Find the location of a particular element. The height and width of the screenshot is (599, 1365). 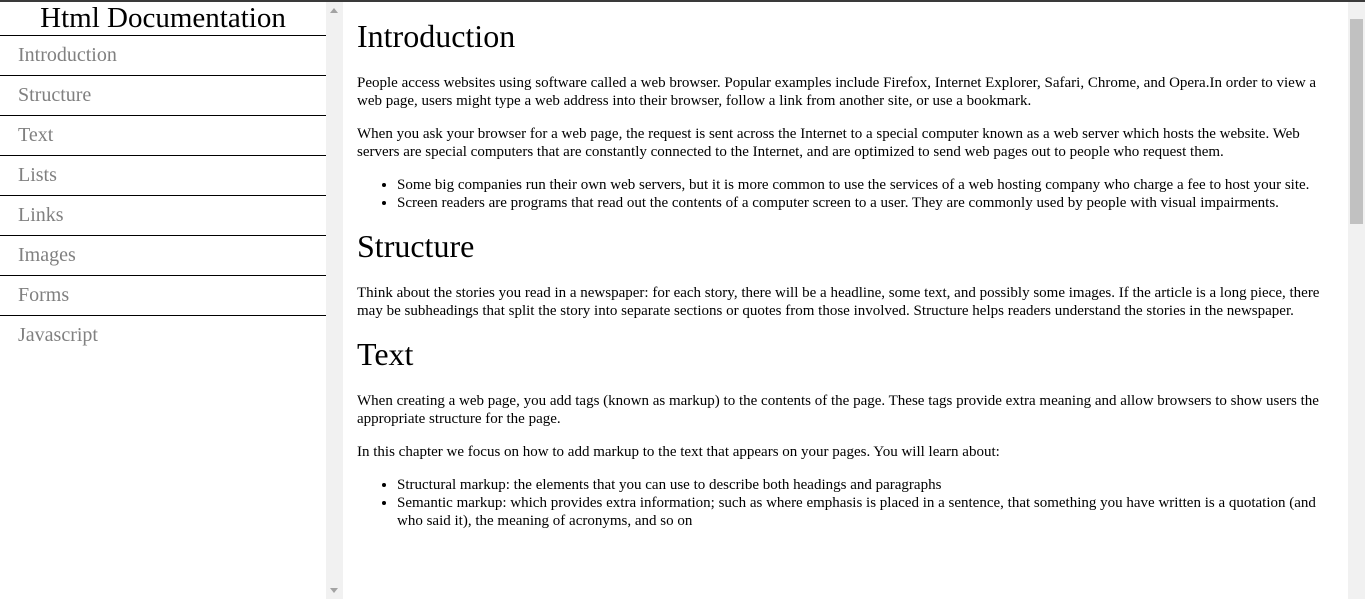

nav-title: Html Documentation is located at coordinates (163, 19).